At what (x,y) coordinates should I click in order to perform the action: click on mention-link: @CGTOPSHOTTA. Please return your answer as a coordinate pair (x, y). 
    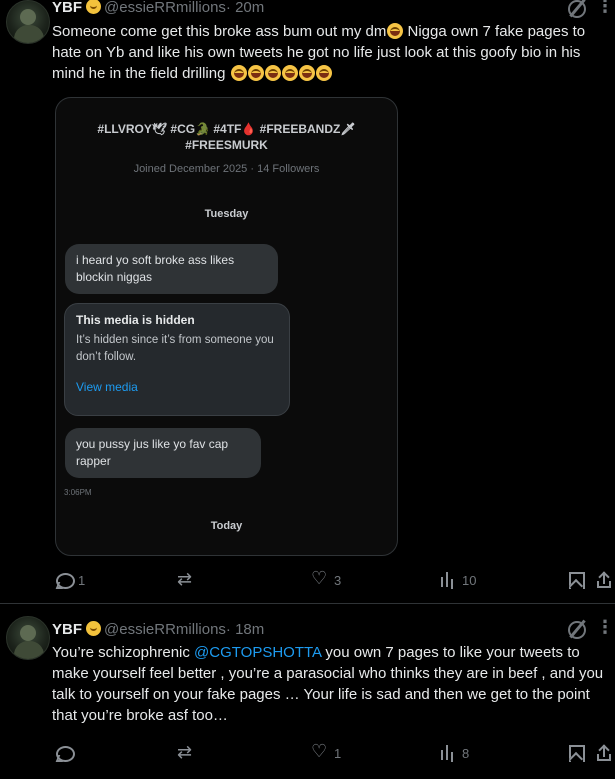
    Looking at the image, I should click on (257, 652).